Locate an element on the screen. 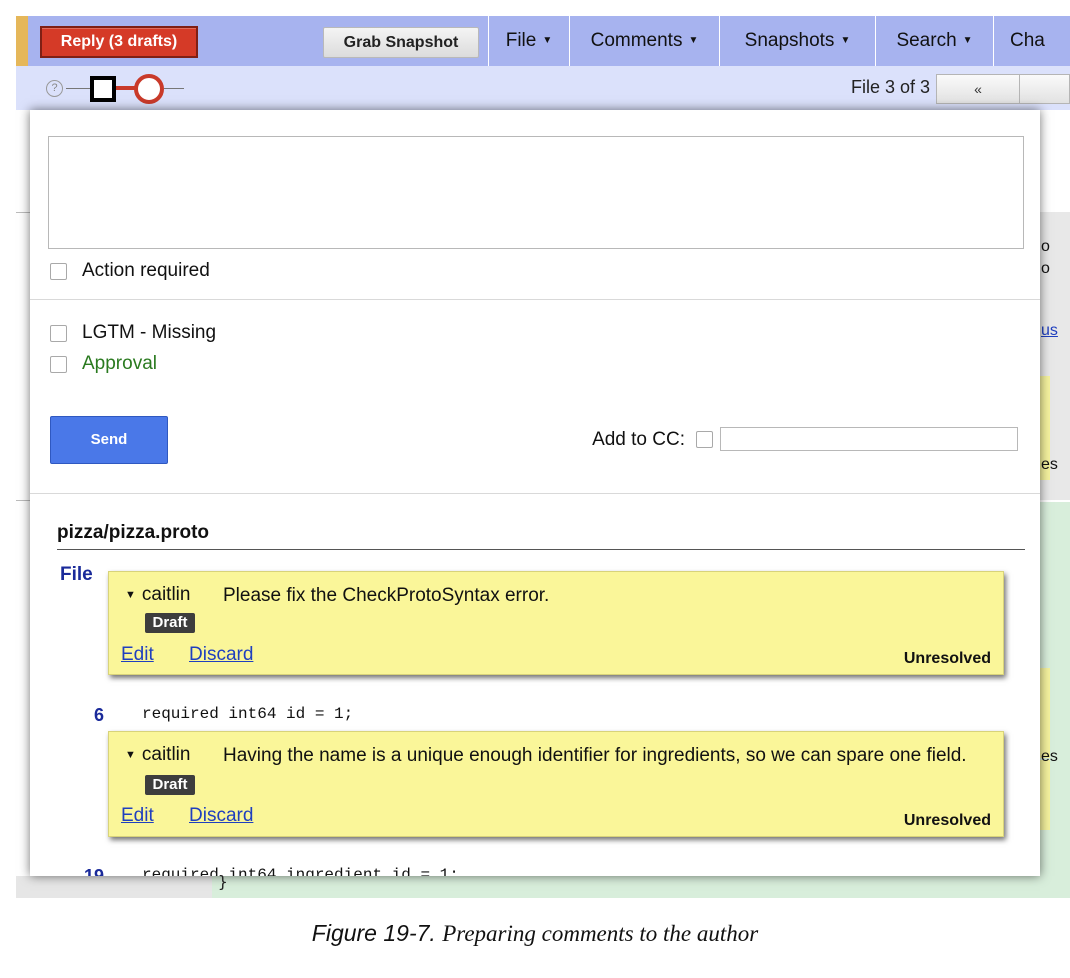 This screenshot has height=978, width=1070. background-peek-link: us is located at coordinates (1049, 330).